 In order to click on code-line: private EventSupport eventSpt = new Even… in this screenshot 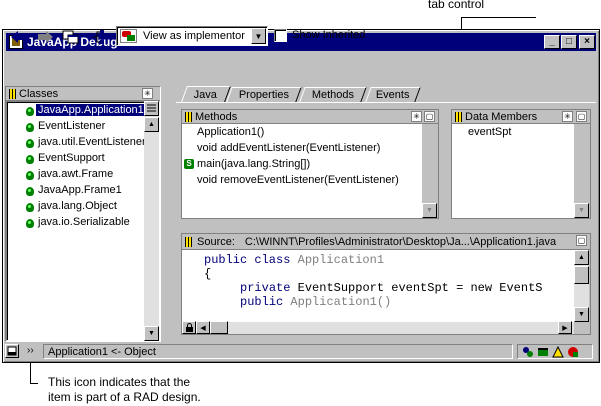, I will do `click(373, 288)`.